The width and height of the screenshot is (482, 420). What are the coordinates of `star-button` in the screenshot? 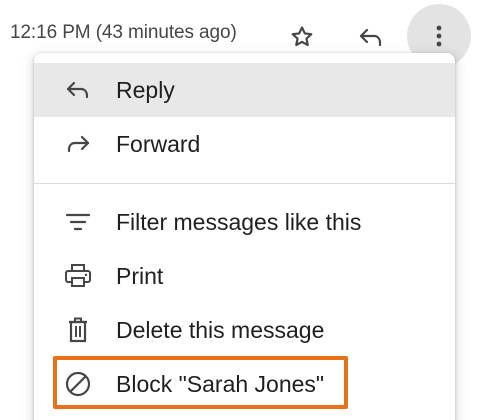 It's located at (302, 37).